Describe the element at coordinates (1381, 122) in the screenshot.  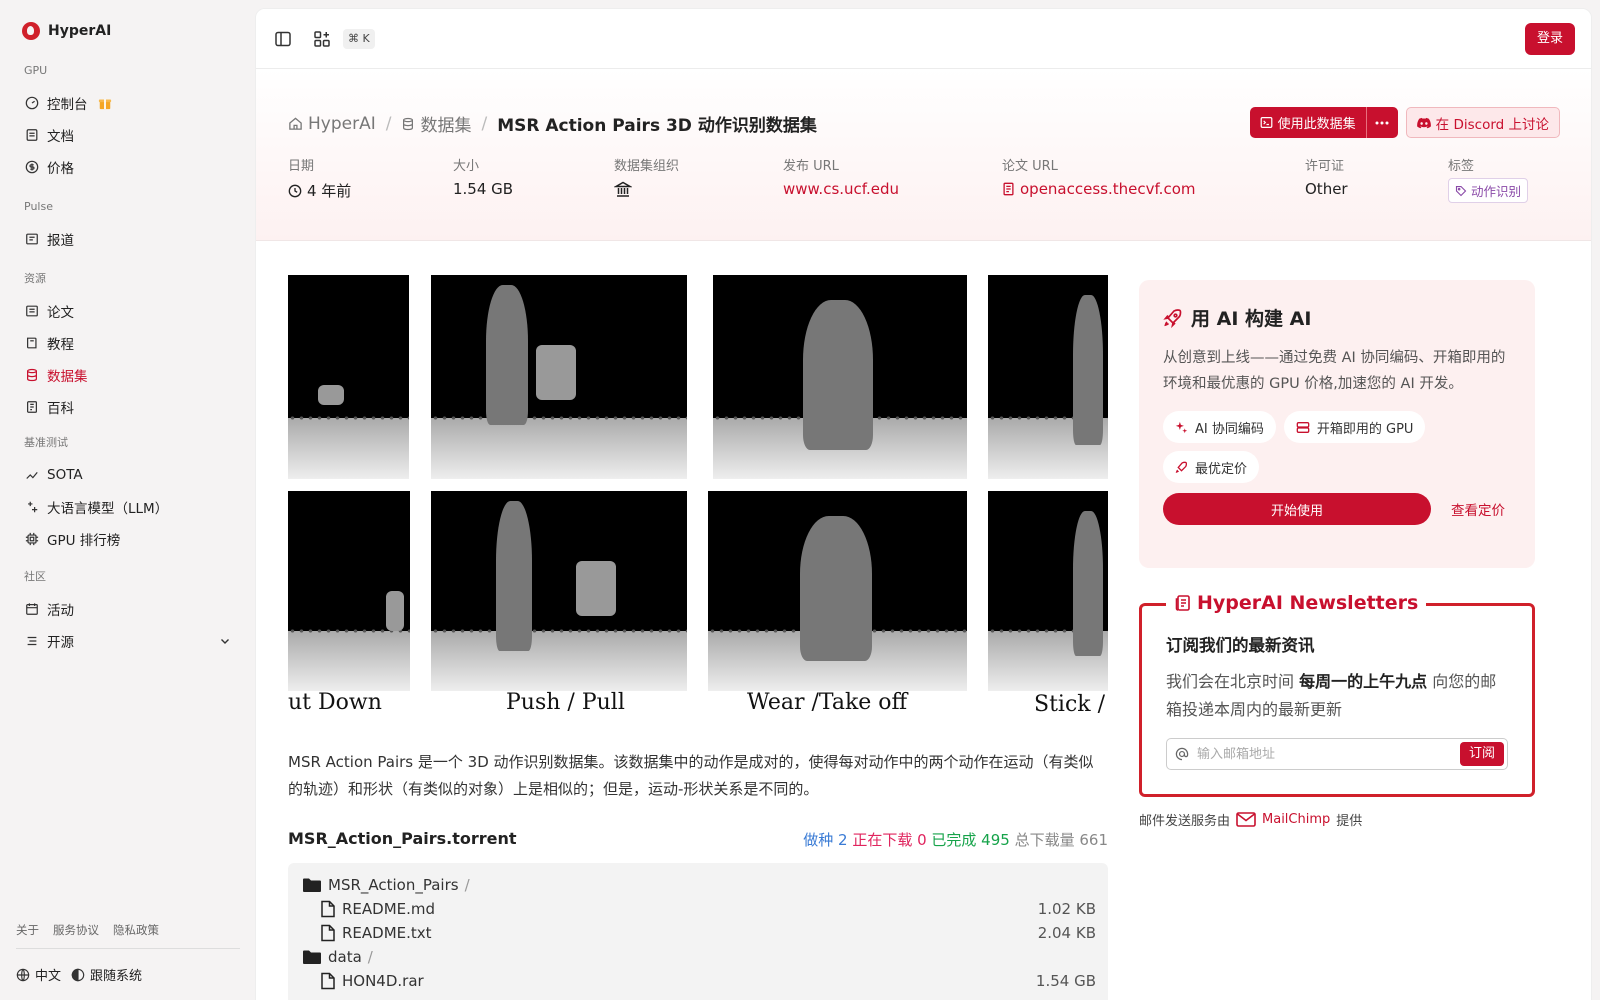
I see `more-options-button` at that location.